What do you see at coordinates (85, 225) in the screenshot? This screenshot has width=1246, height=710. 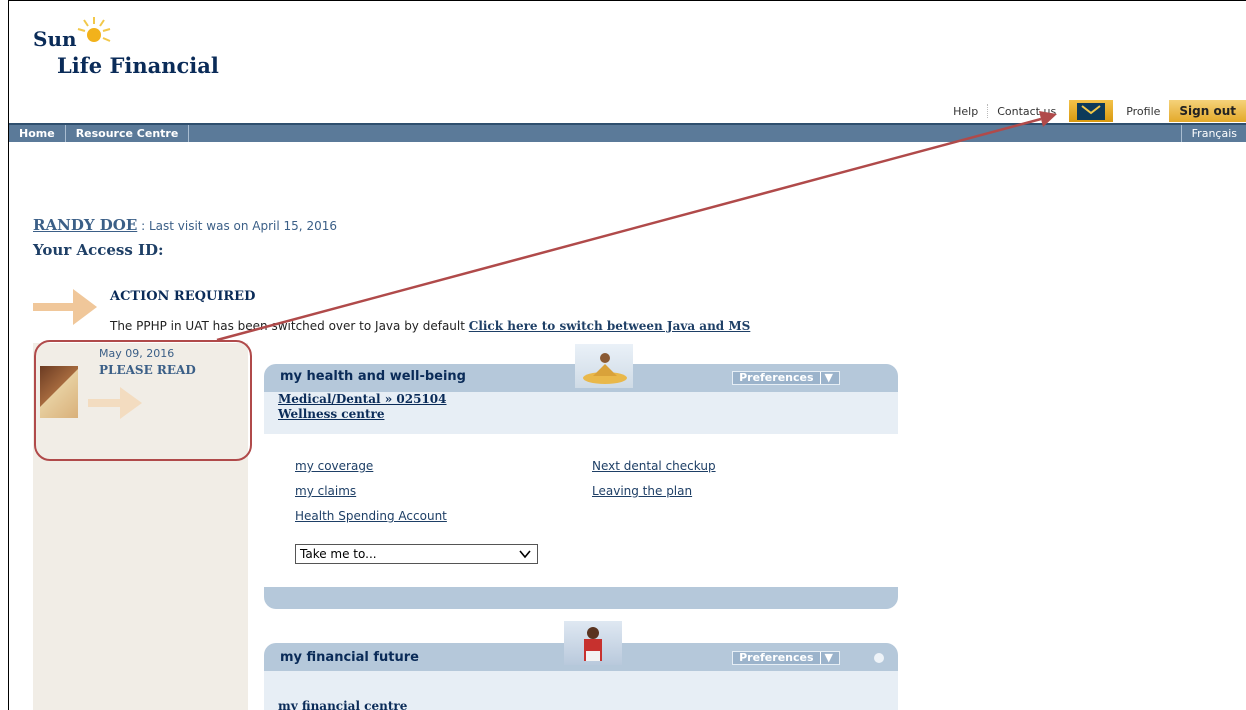 I see `user-name-link: RANDY DOE` at bounding box center [85, 225].